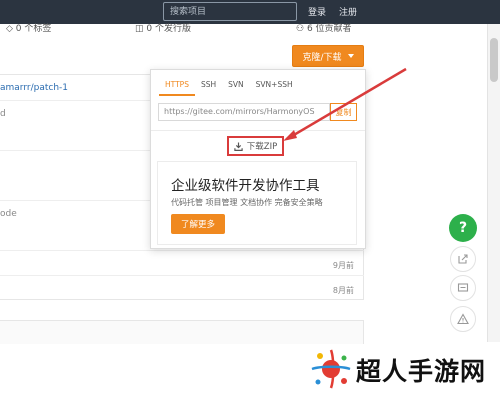  What do you see at coordinates (258, 130) in the screenshot?
I see `divider` at bounding box center [258, 130].